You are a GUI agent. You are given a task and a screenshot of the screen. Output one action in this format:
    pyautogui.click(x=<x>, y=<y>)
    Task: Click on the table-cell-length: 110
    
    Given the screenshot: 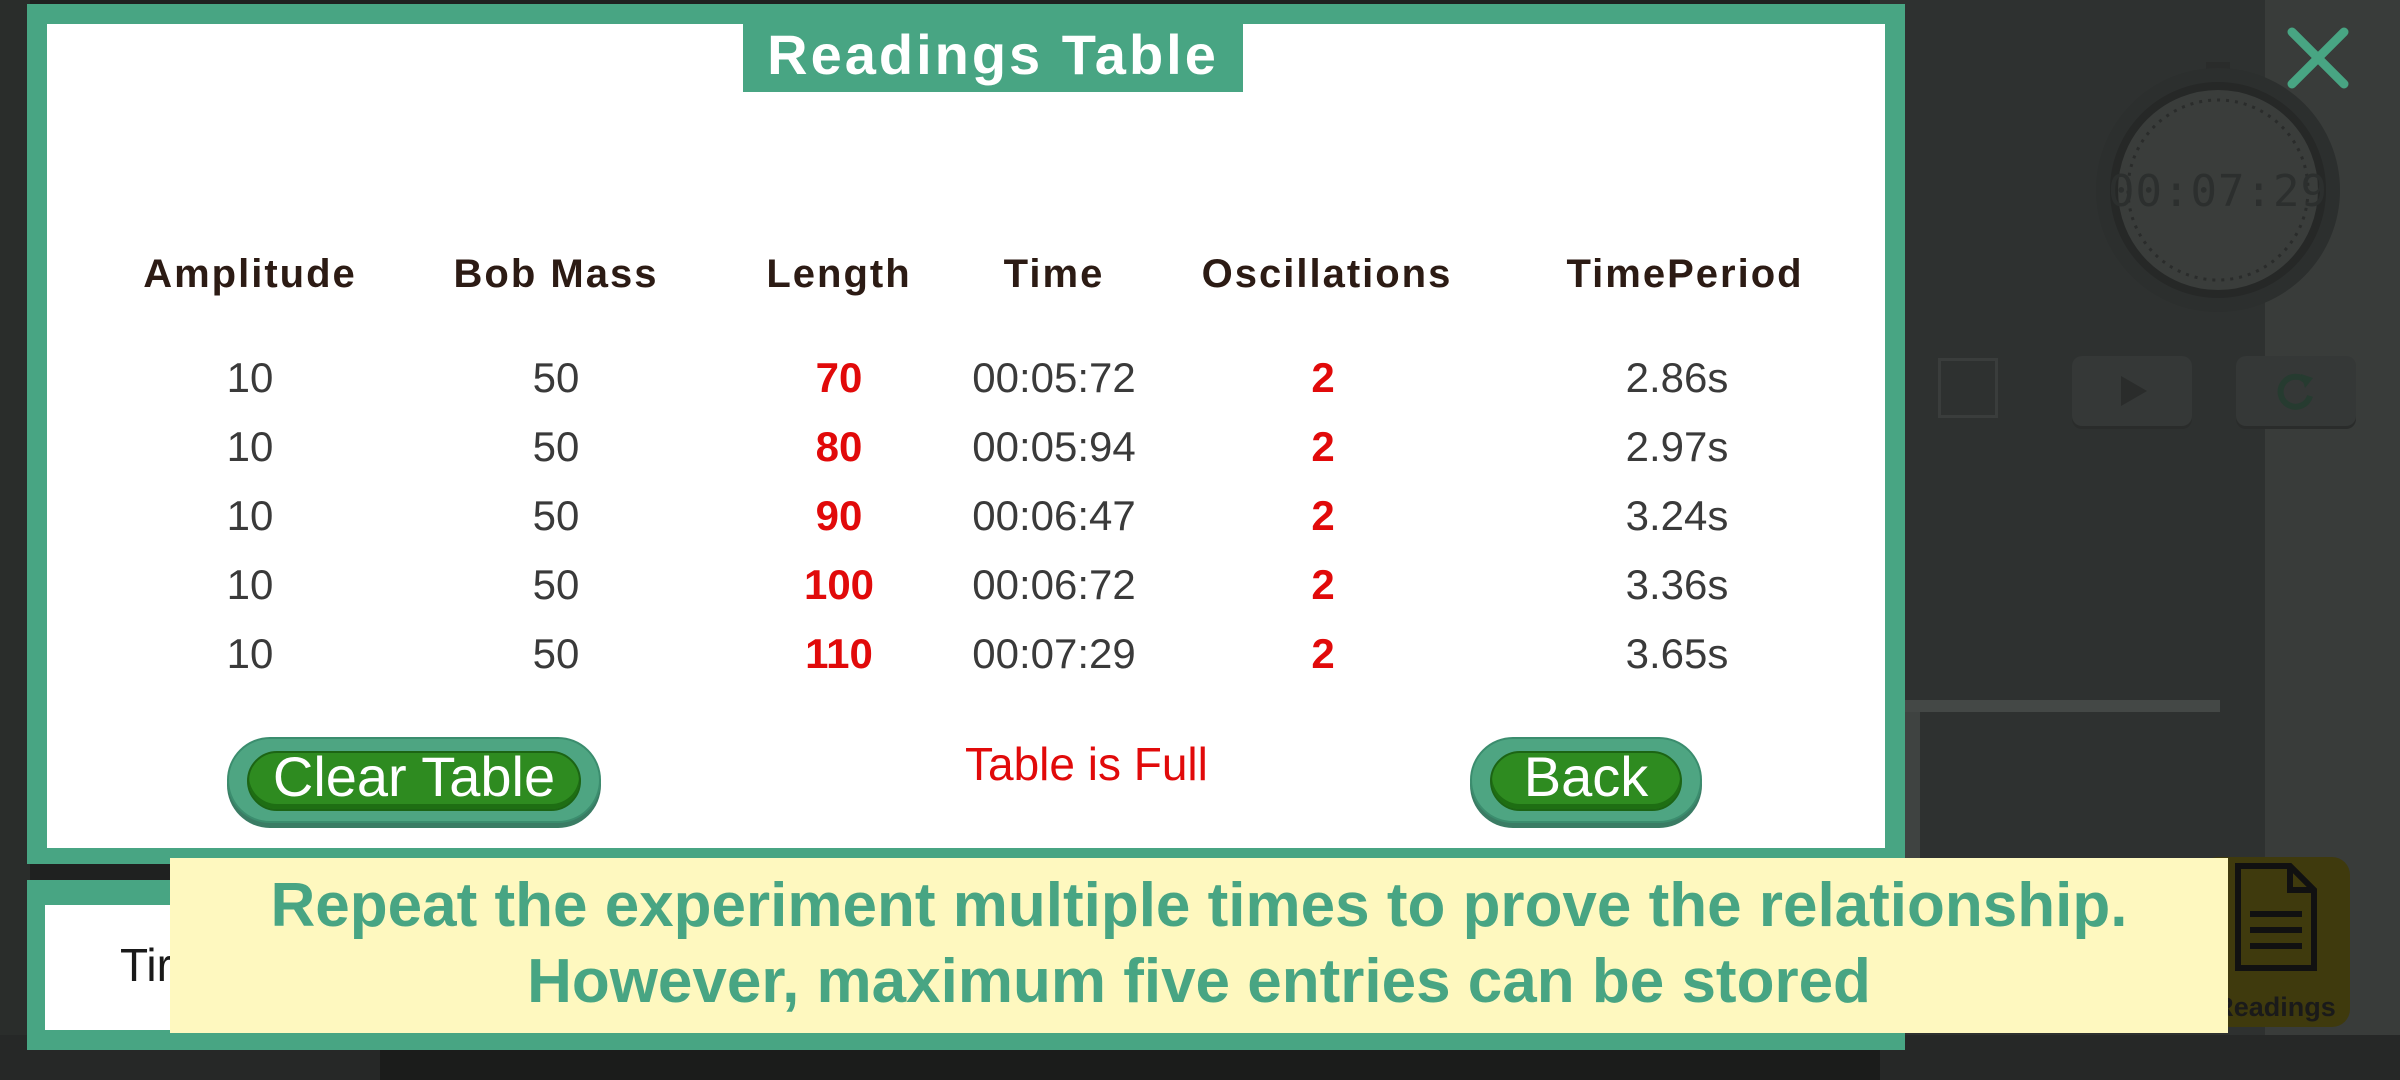 What is the action you would take?
    pyautogui.click(x=839, y=653)
    